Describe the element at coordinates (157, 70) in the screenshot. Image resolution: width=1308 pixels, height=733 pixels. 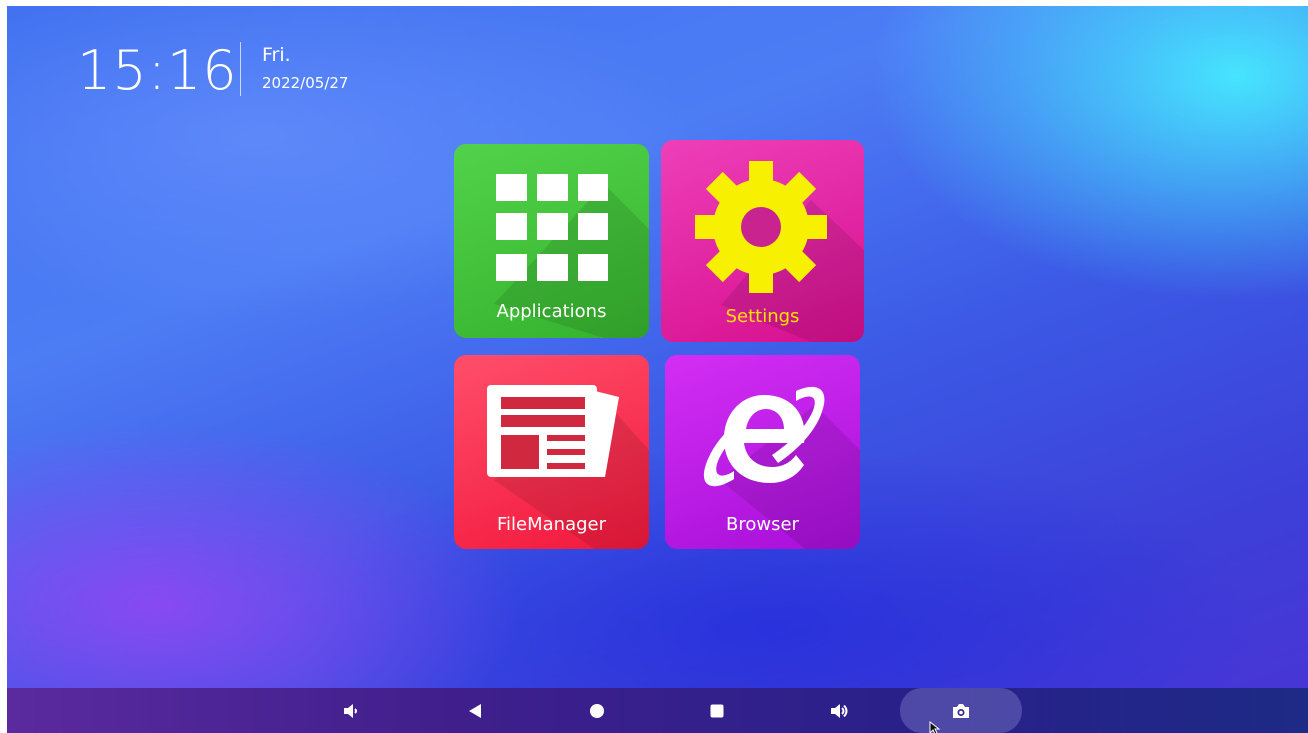
I see `clock-time: 15:16` at that location.